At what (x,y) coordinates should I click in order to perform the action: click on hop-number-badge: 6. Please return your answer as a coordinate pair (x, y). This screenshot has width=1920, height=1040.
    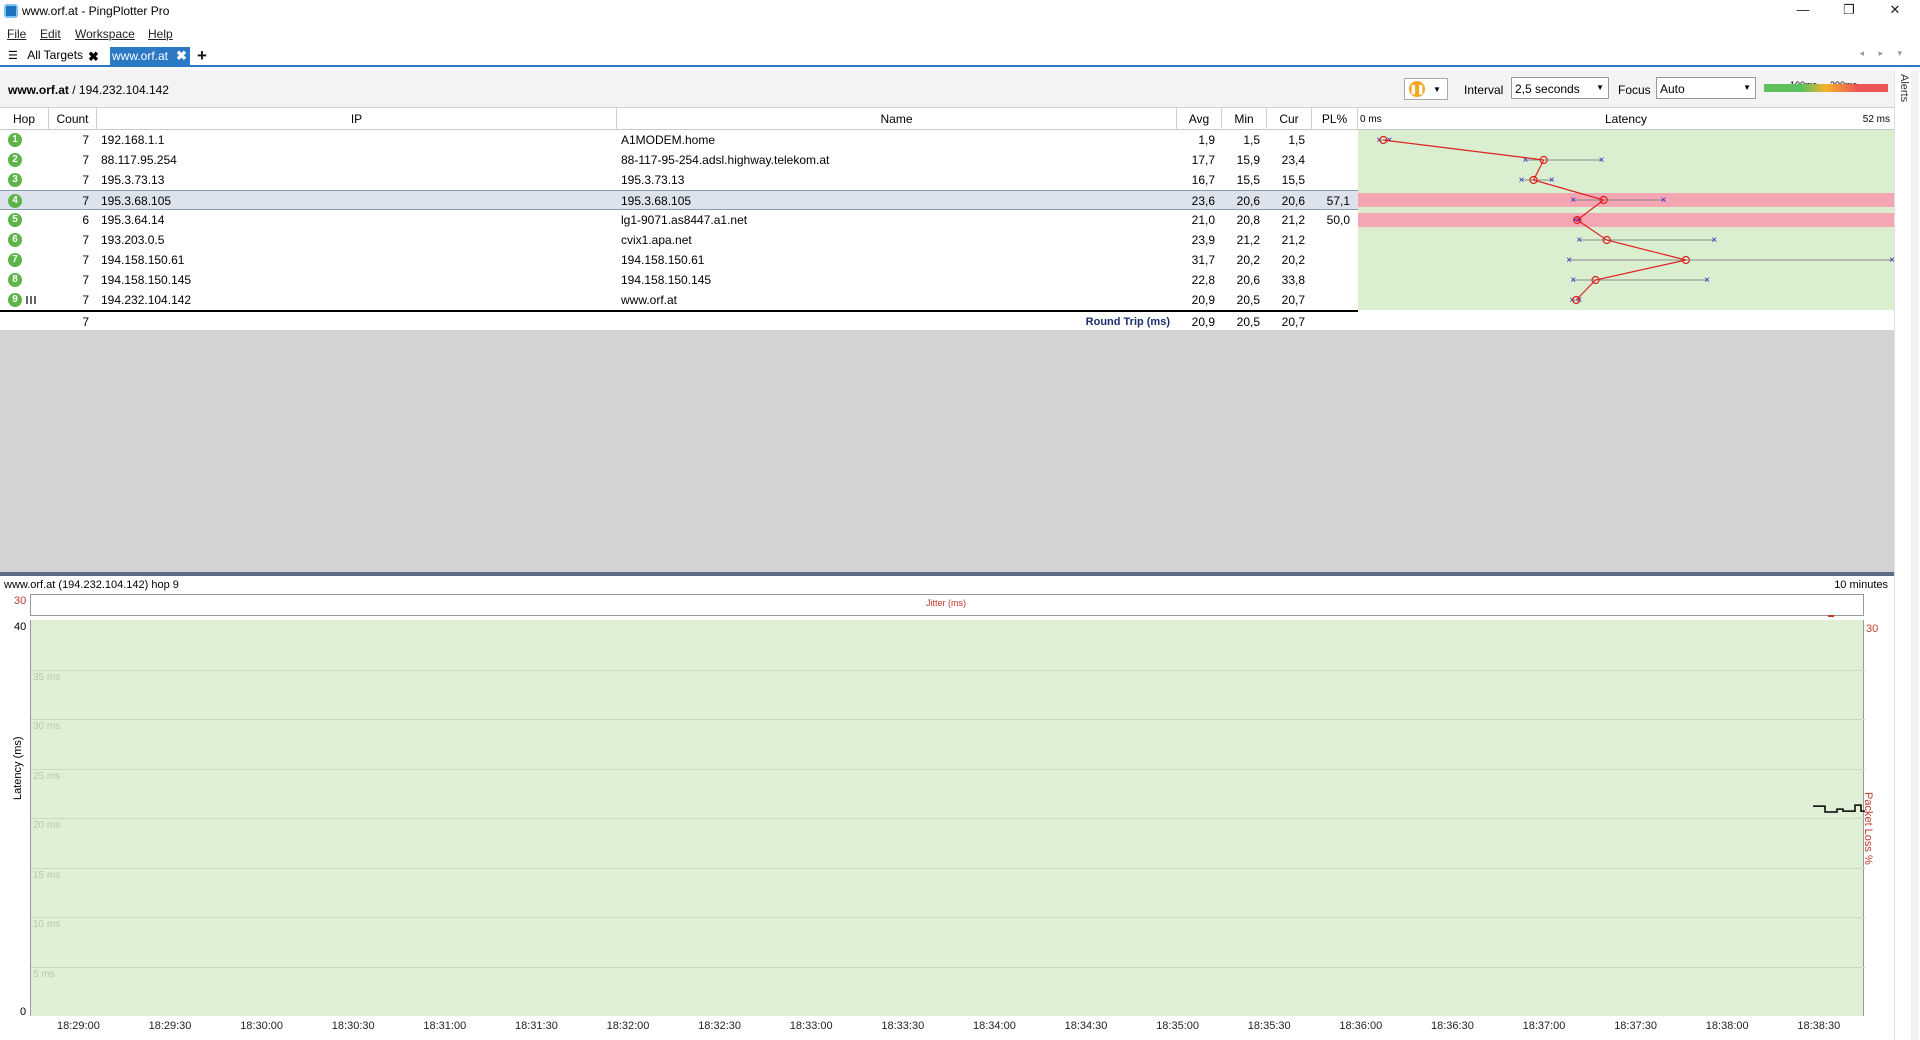
    Looking at the image, I should click on (15, 240).